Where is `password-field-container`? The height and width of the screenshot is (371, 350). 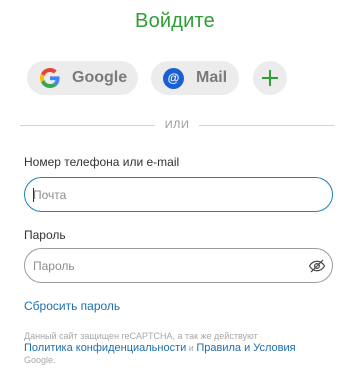
password-field-container is located at coordinates (178, 265).